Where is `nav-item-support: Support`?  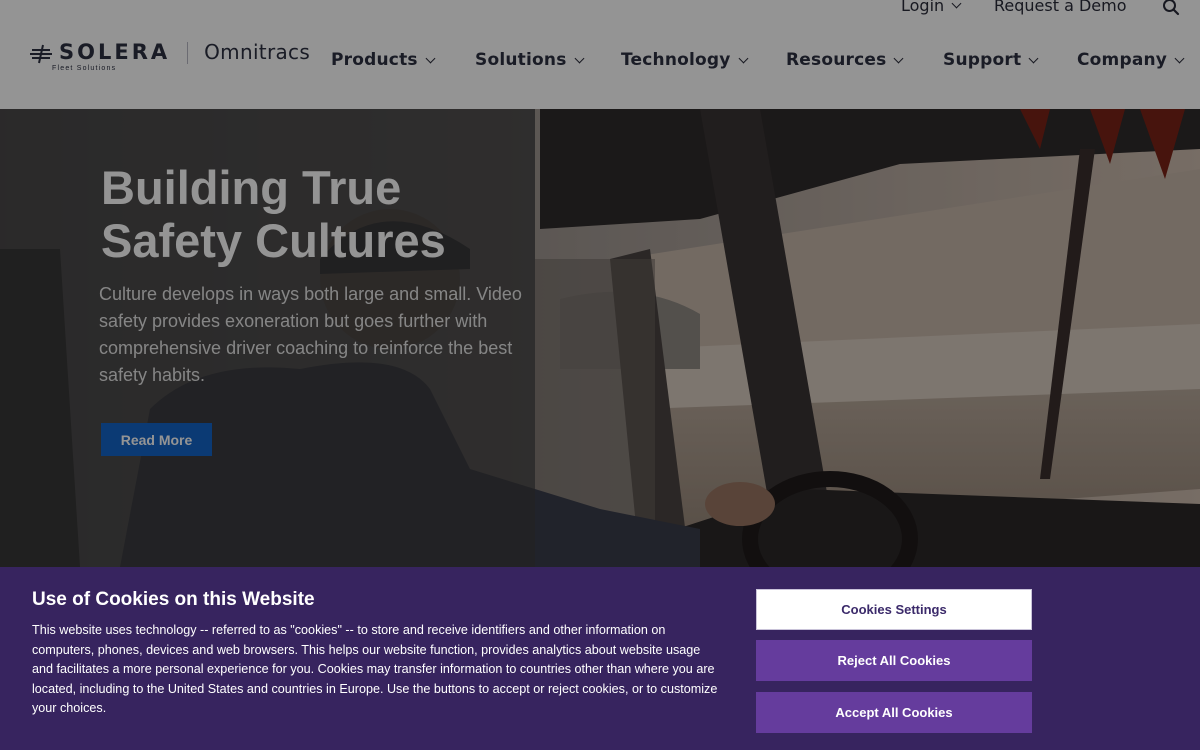
nav-item-support: Support is located at coordinates (991, 60).